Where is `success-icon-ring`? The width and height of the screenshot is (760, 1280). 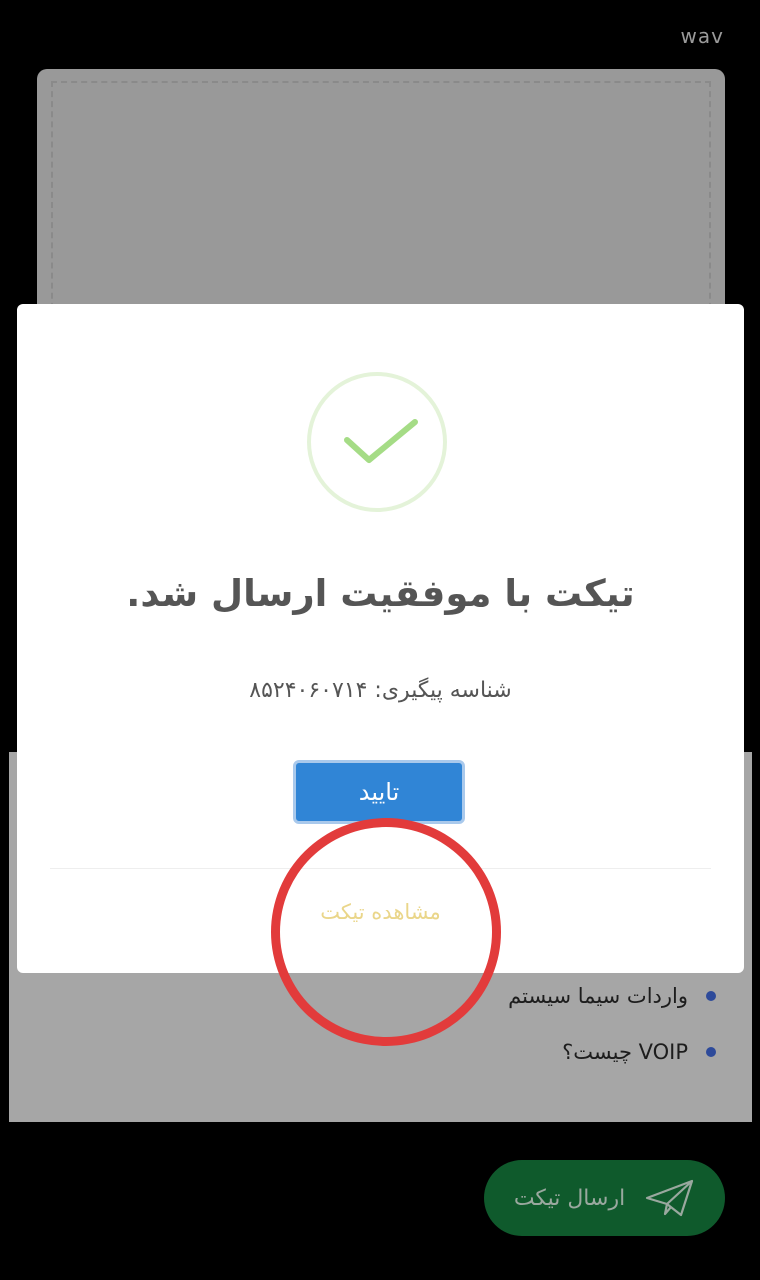 success-icon-ring is located at coordinates (377, 442).